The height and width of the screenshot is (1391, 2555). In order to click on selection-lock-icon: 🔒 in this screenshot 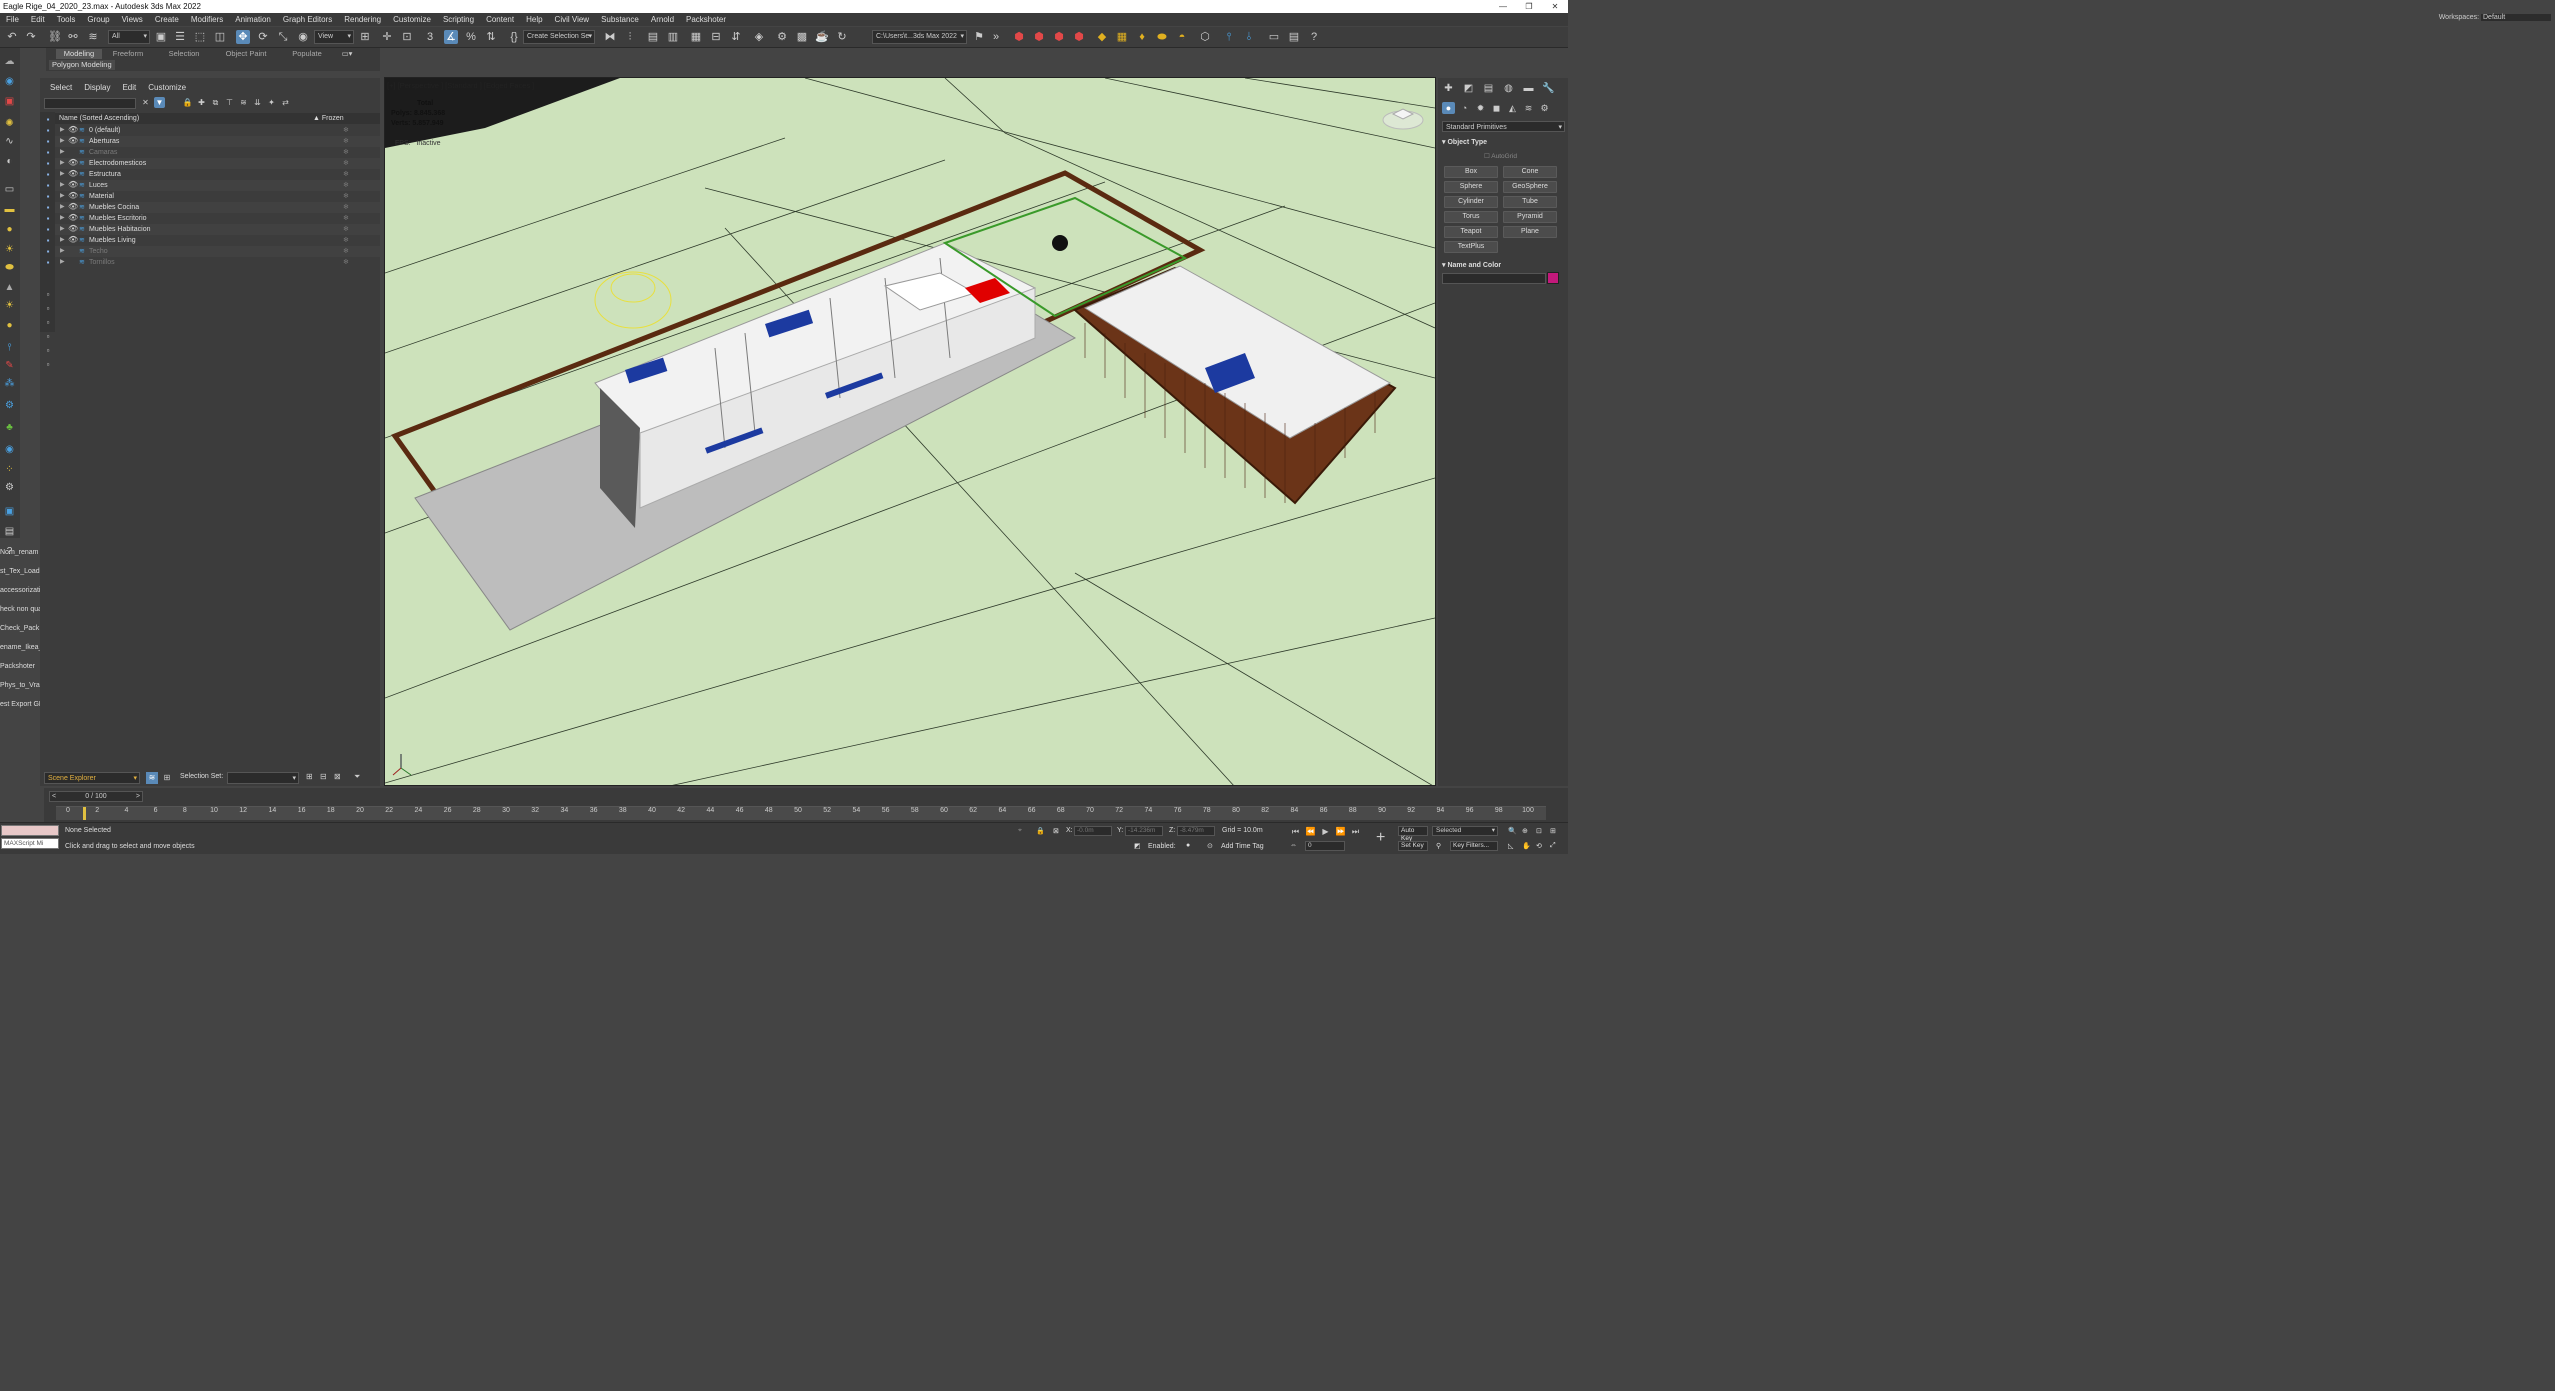, I will do `click(1040, 831)`.